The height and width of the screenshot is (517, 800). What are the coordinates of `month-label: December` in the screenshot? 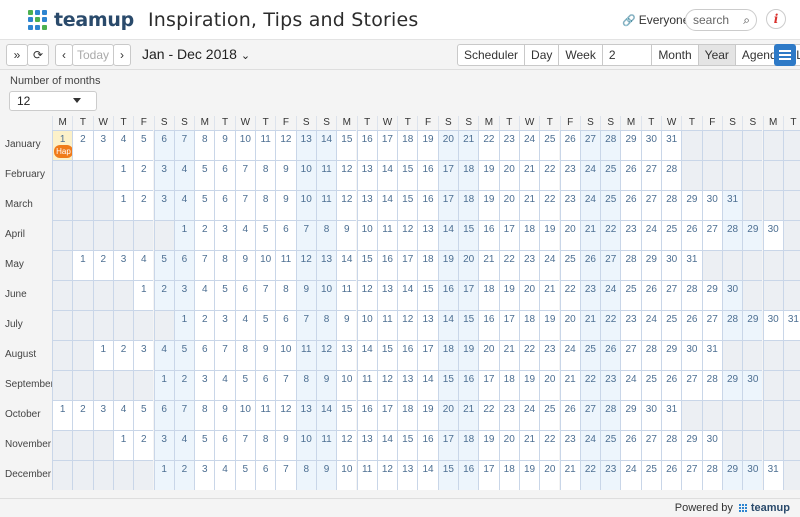 It's located at (28, 474).